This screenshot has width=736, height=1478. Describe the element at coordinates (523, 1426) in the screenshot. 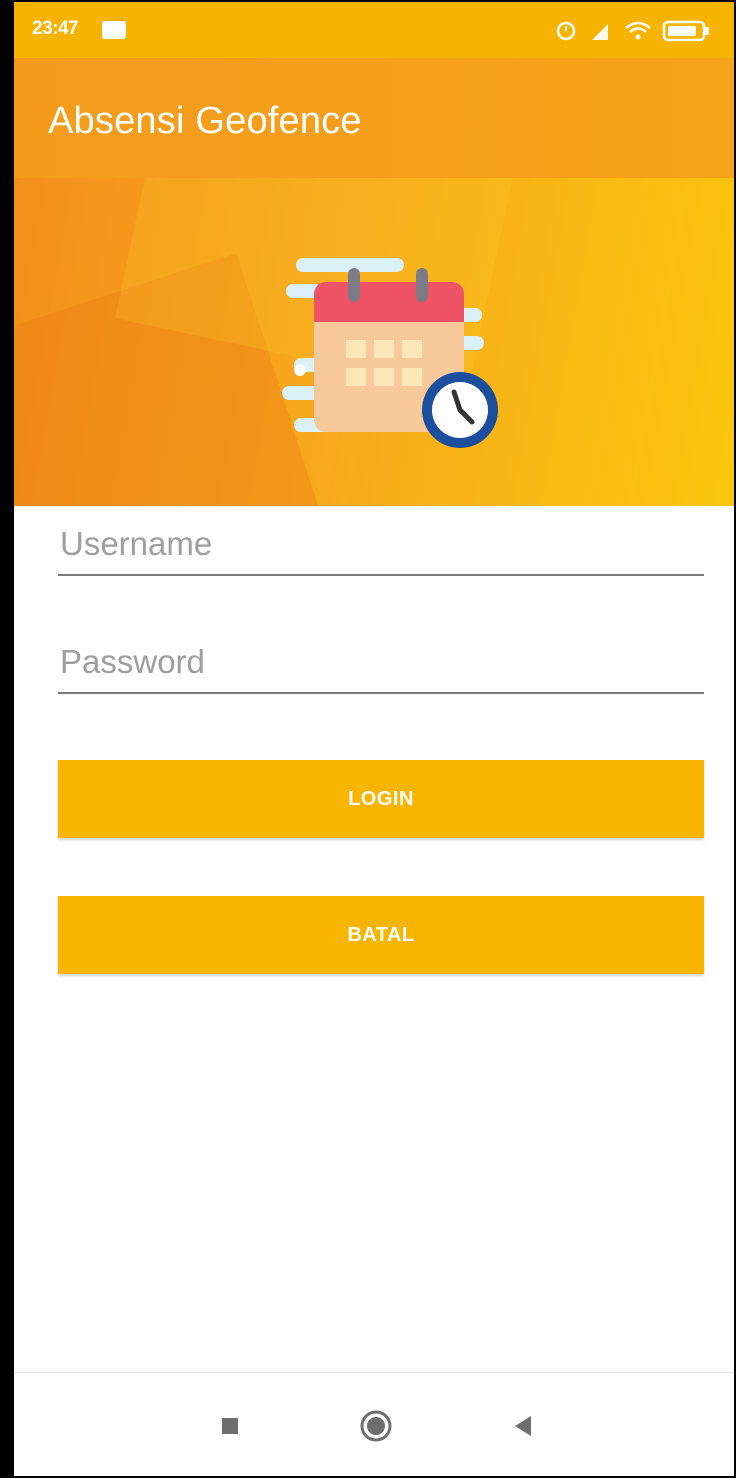

I see `back-triangle-icon` at that location.